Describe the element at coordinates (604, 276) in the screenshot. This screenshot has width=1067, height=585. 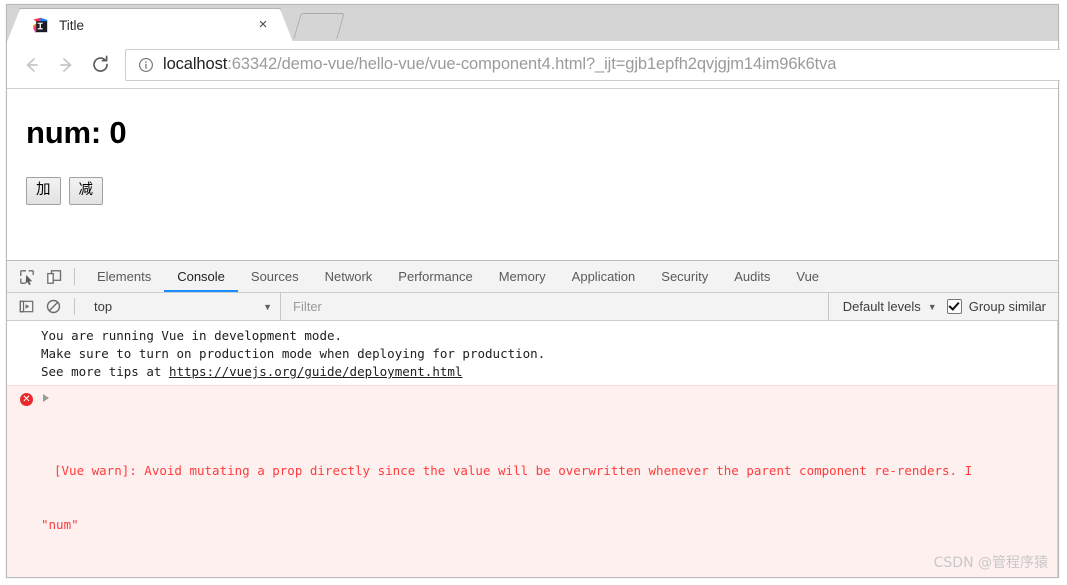
I see `tab-application: Application` at that location.